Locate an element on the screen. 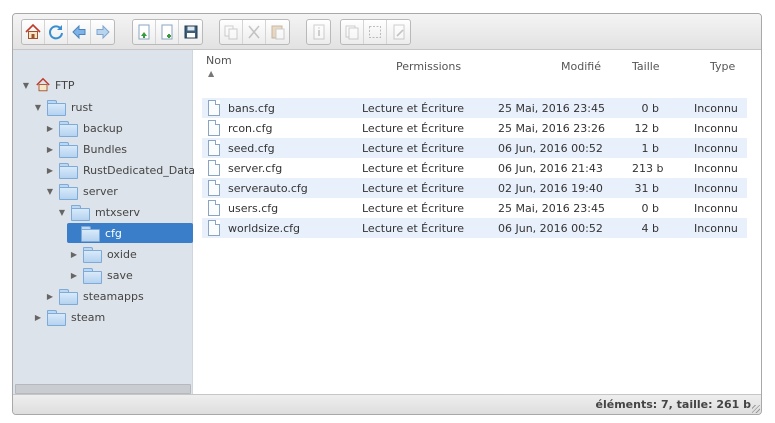 This screenshot has width=775, height=423. rename-button is located at coordinates (398, 32).